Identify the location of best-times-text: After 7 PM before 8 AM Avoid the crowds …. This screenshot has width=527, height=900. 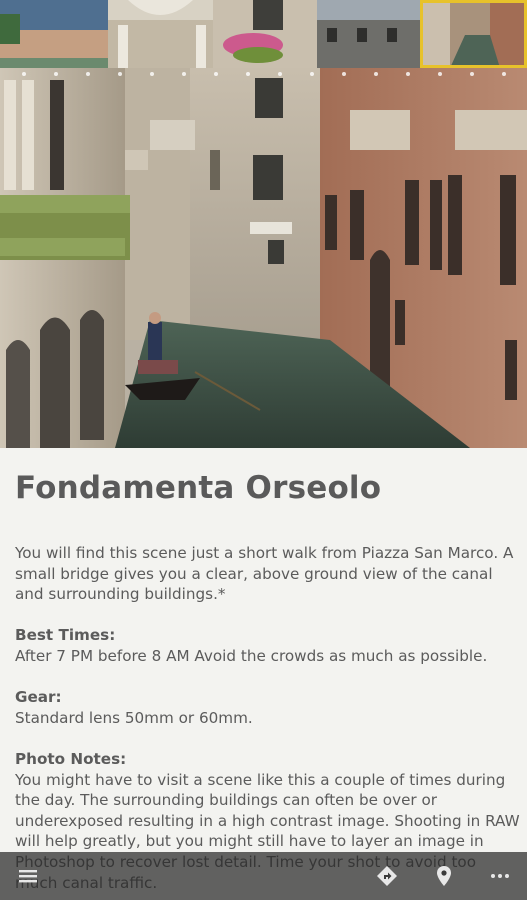
(251, 655).